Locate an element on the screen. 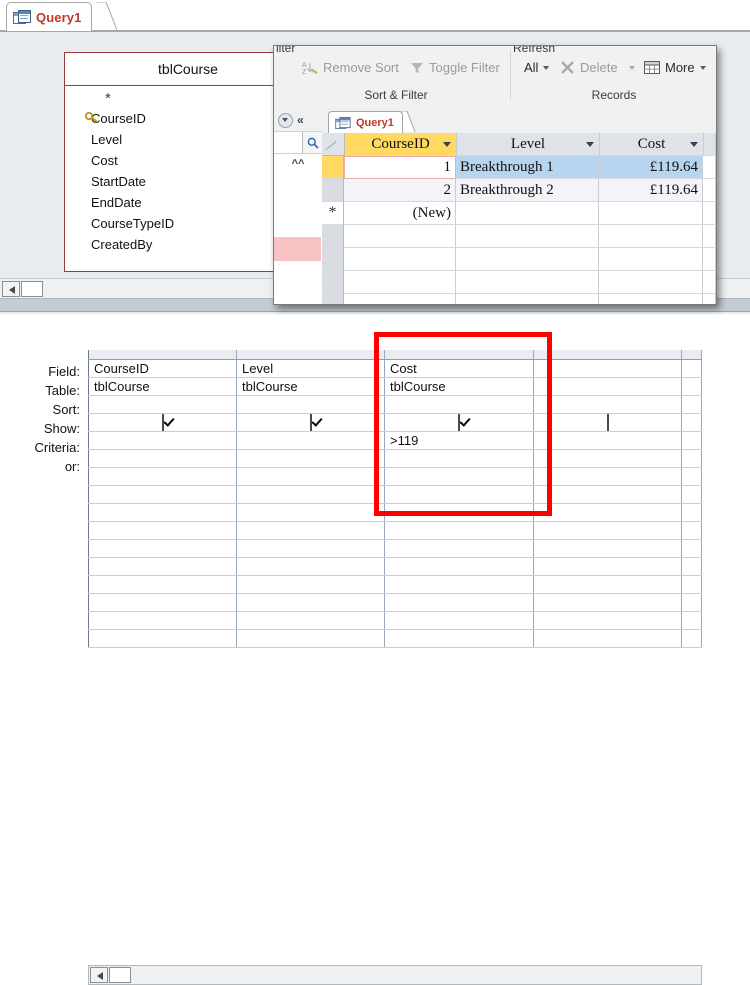  field-cell-3: Cost is located at coordinates (459, 368).